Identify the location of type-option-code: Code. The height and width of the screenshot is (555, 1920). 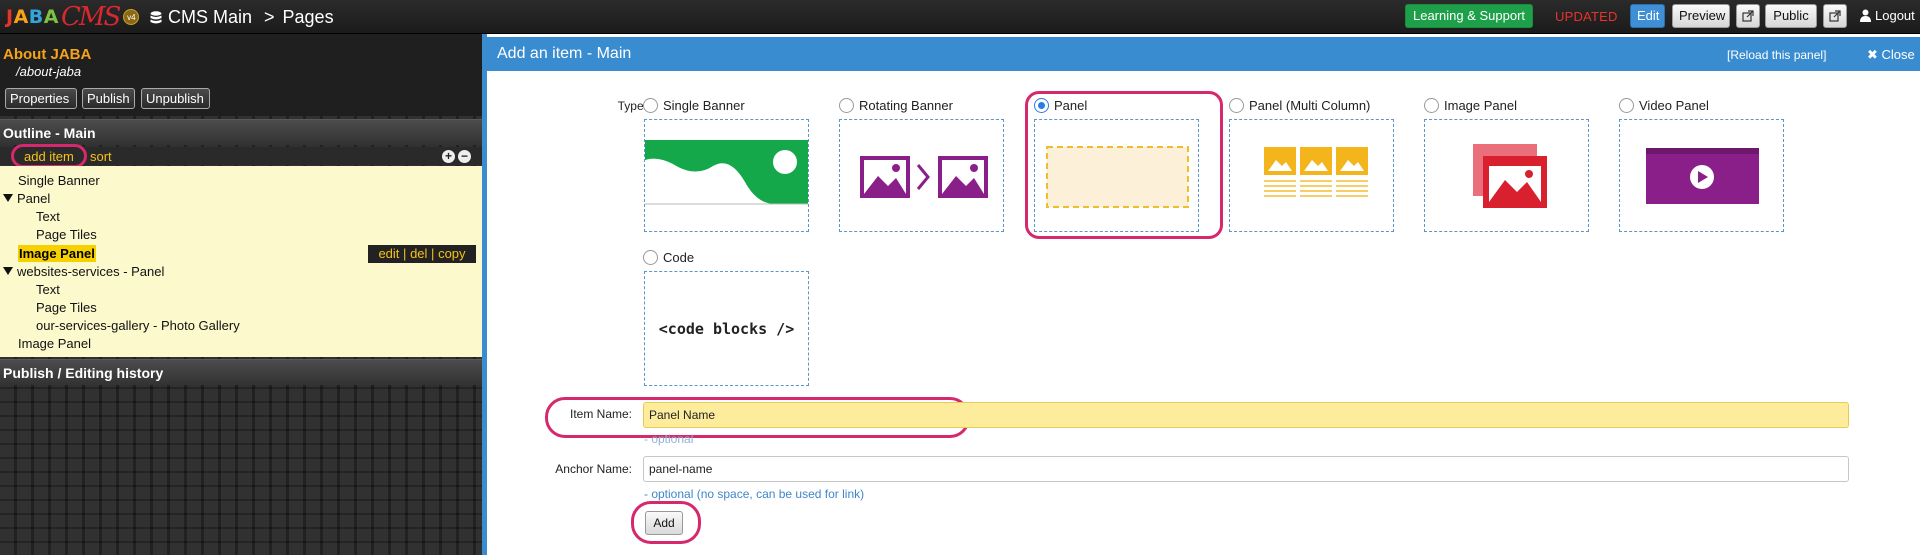
(668, 257).